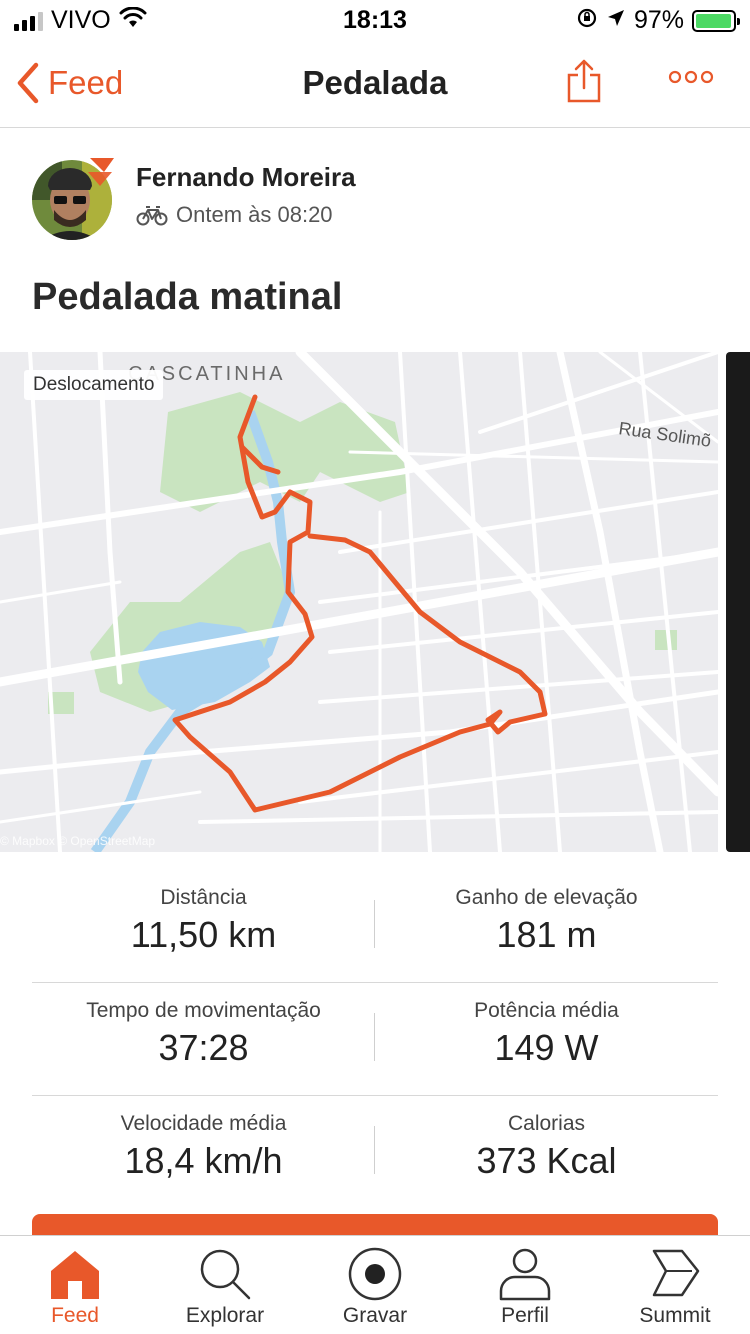 The width and height of the screenshot is (750, 1334). I want to click on tab-label: Perfil, so click(525, 1315).